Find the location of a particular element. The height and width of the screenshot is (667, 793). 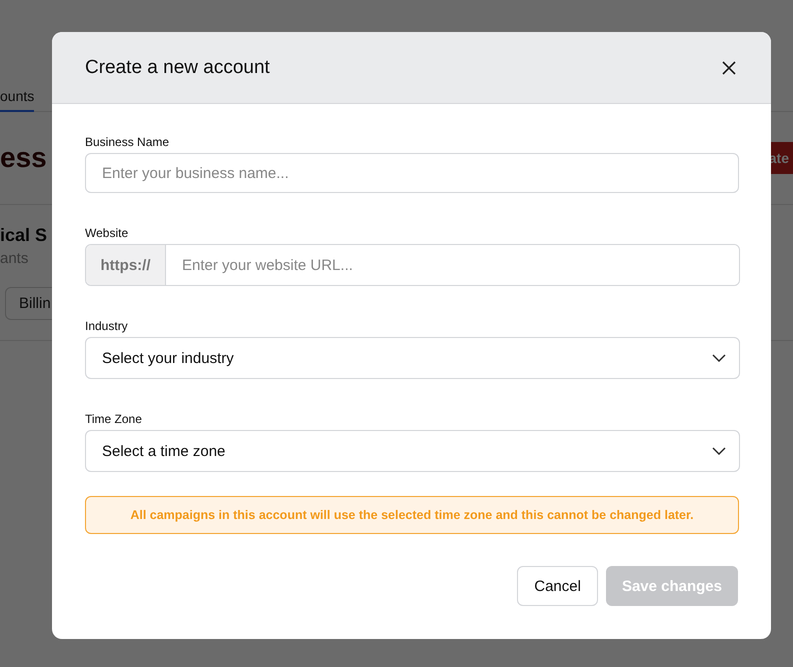

account-name: ical S is located at coordinates (24, 235).